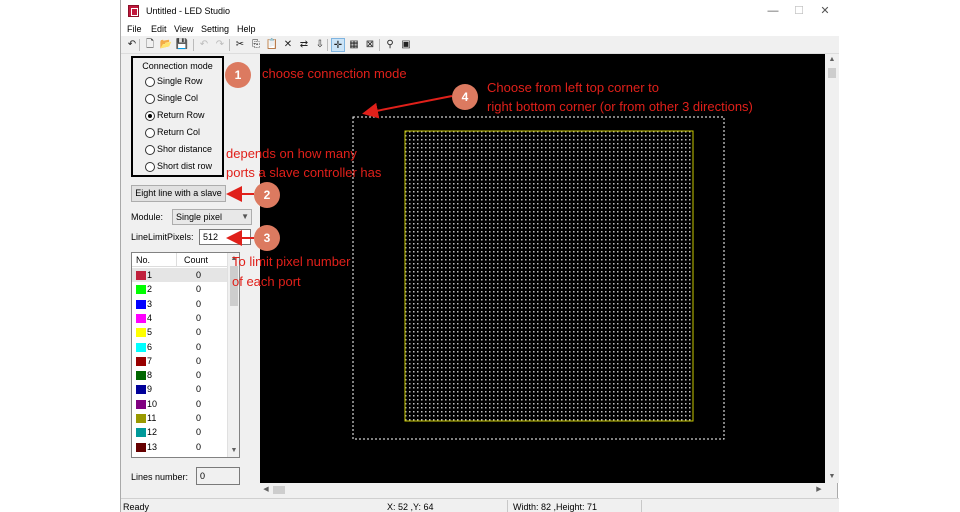 The width and height of the screenshot is (960, 512). Describe the element at coordinates (150, 303) in the screenshot. I see `port-number: 3` at that location.